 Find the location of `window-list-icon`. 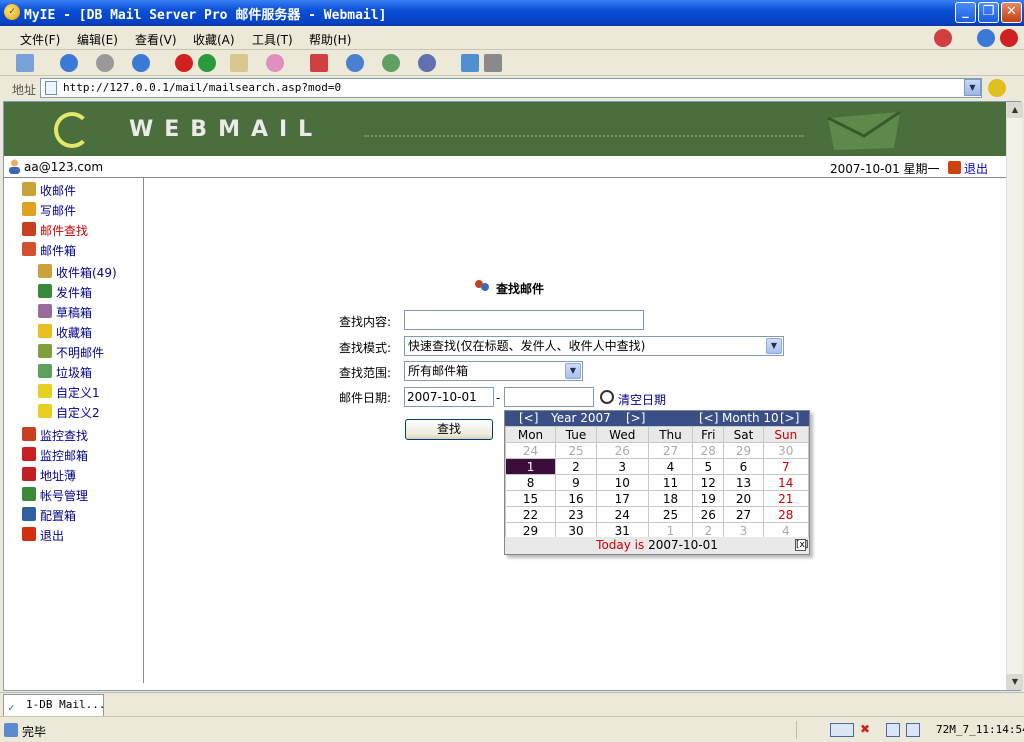

window-list-icon is located at coordinates (893, 730).